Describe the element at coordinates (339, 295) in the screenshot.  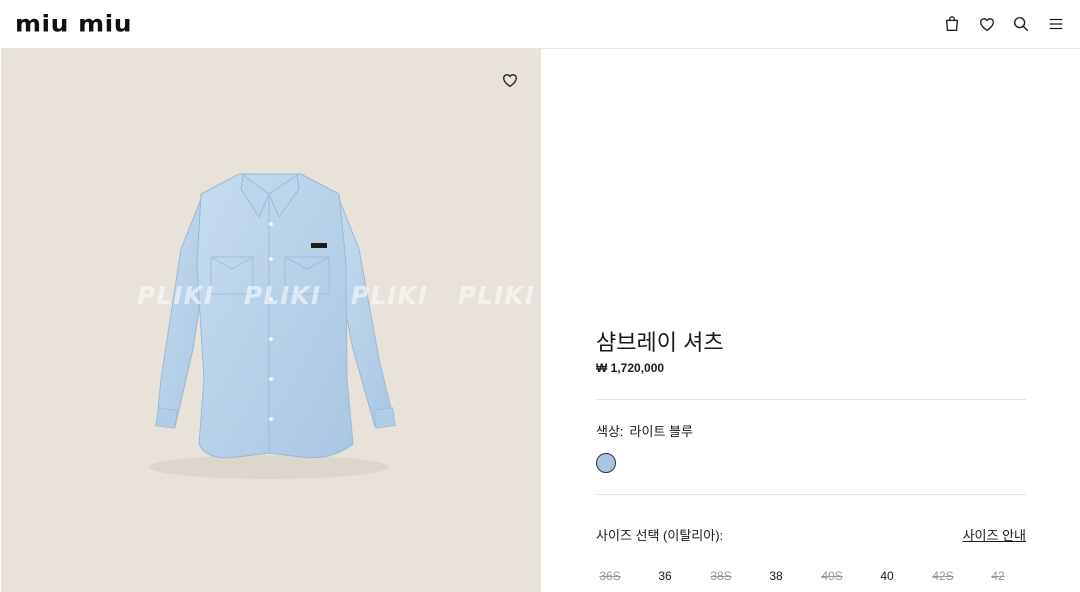
I see `watermark-text: PLIKI PLIKI PLIKI PLIKI PLI` at that location.